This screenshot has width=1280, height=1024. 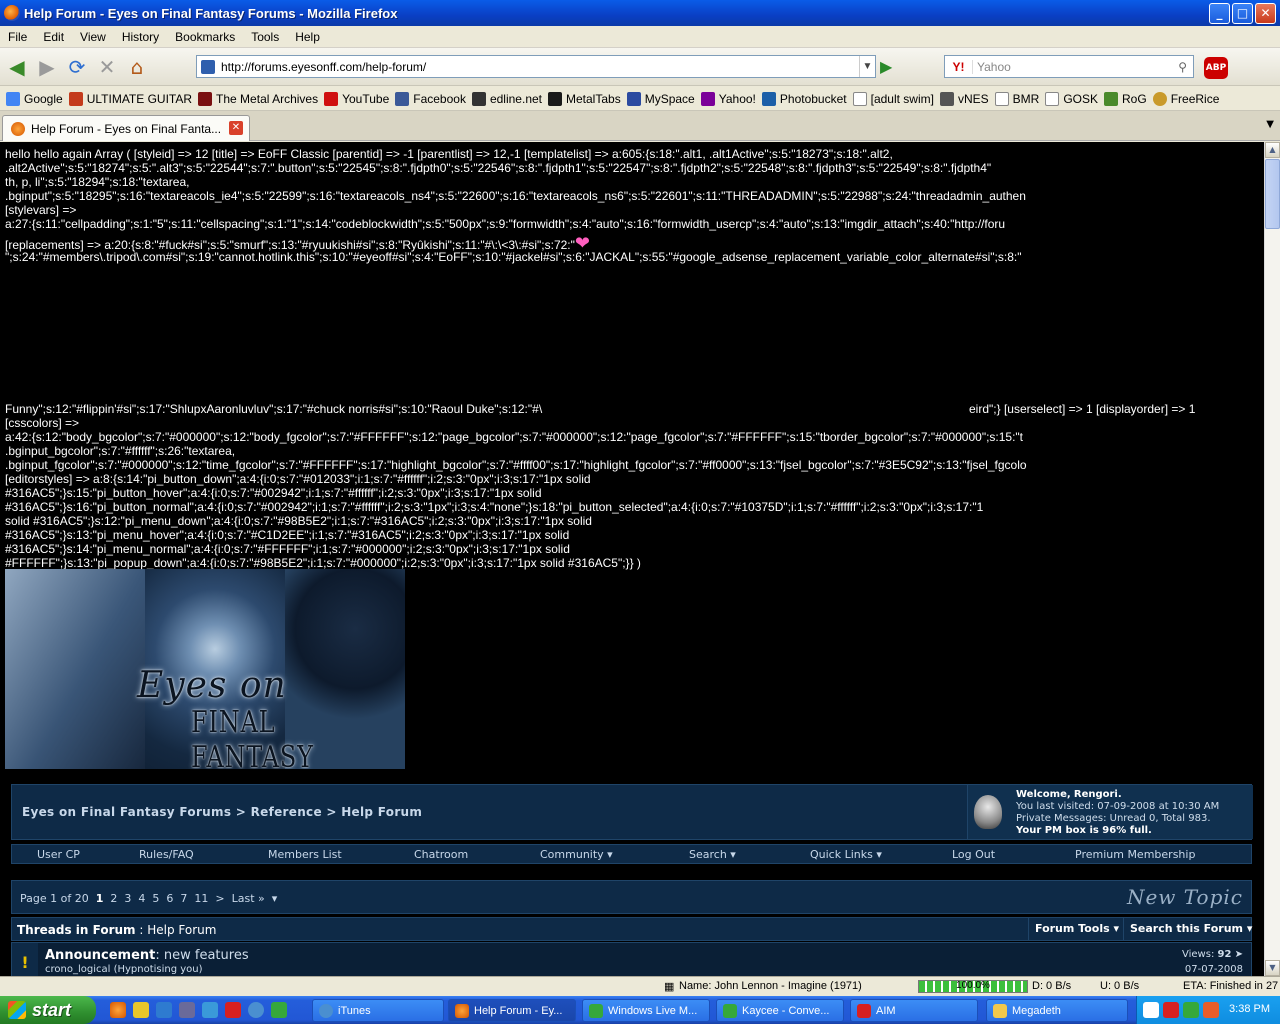 I want to click on nav-rules-faq: Rules/FAQ, so click(x=166, y=854).